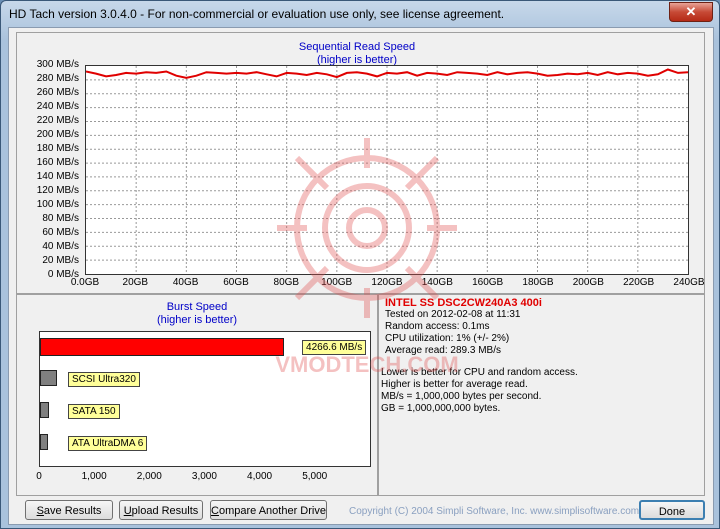 This screenshot has width=720, height=529. Describe the element at coordinates (447, 338) in the screenshot. I see `info-cpu-utilization: CPU utilization: 1% (+/- 2%)` at that location.